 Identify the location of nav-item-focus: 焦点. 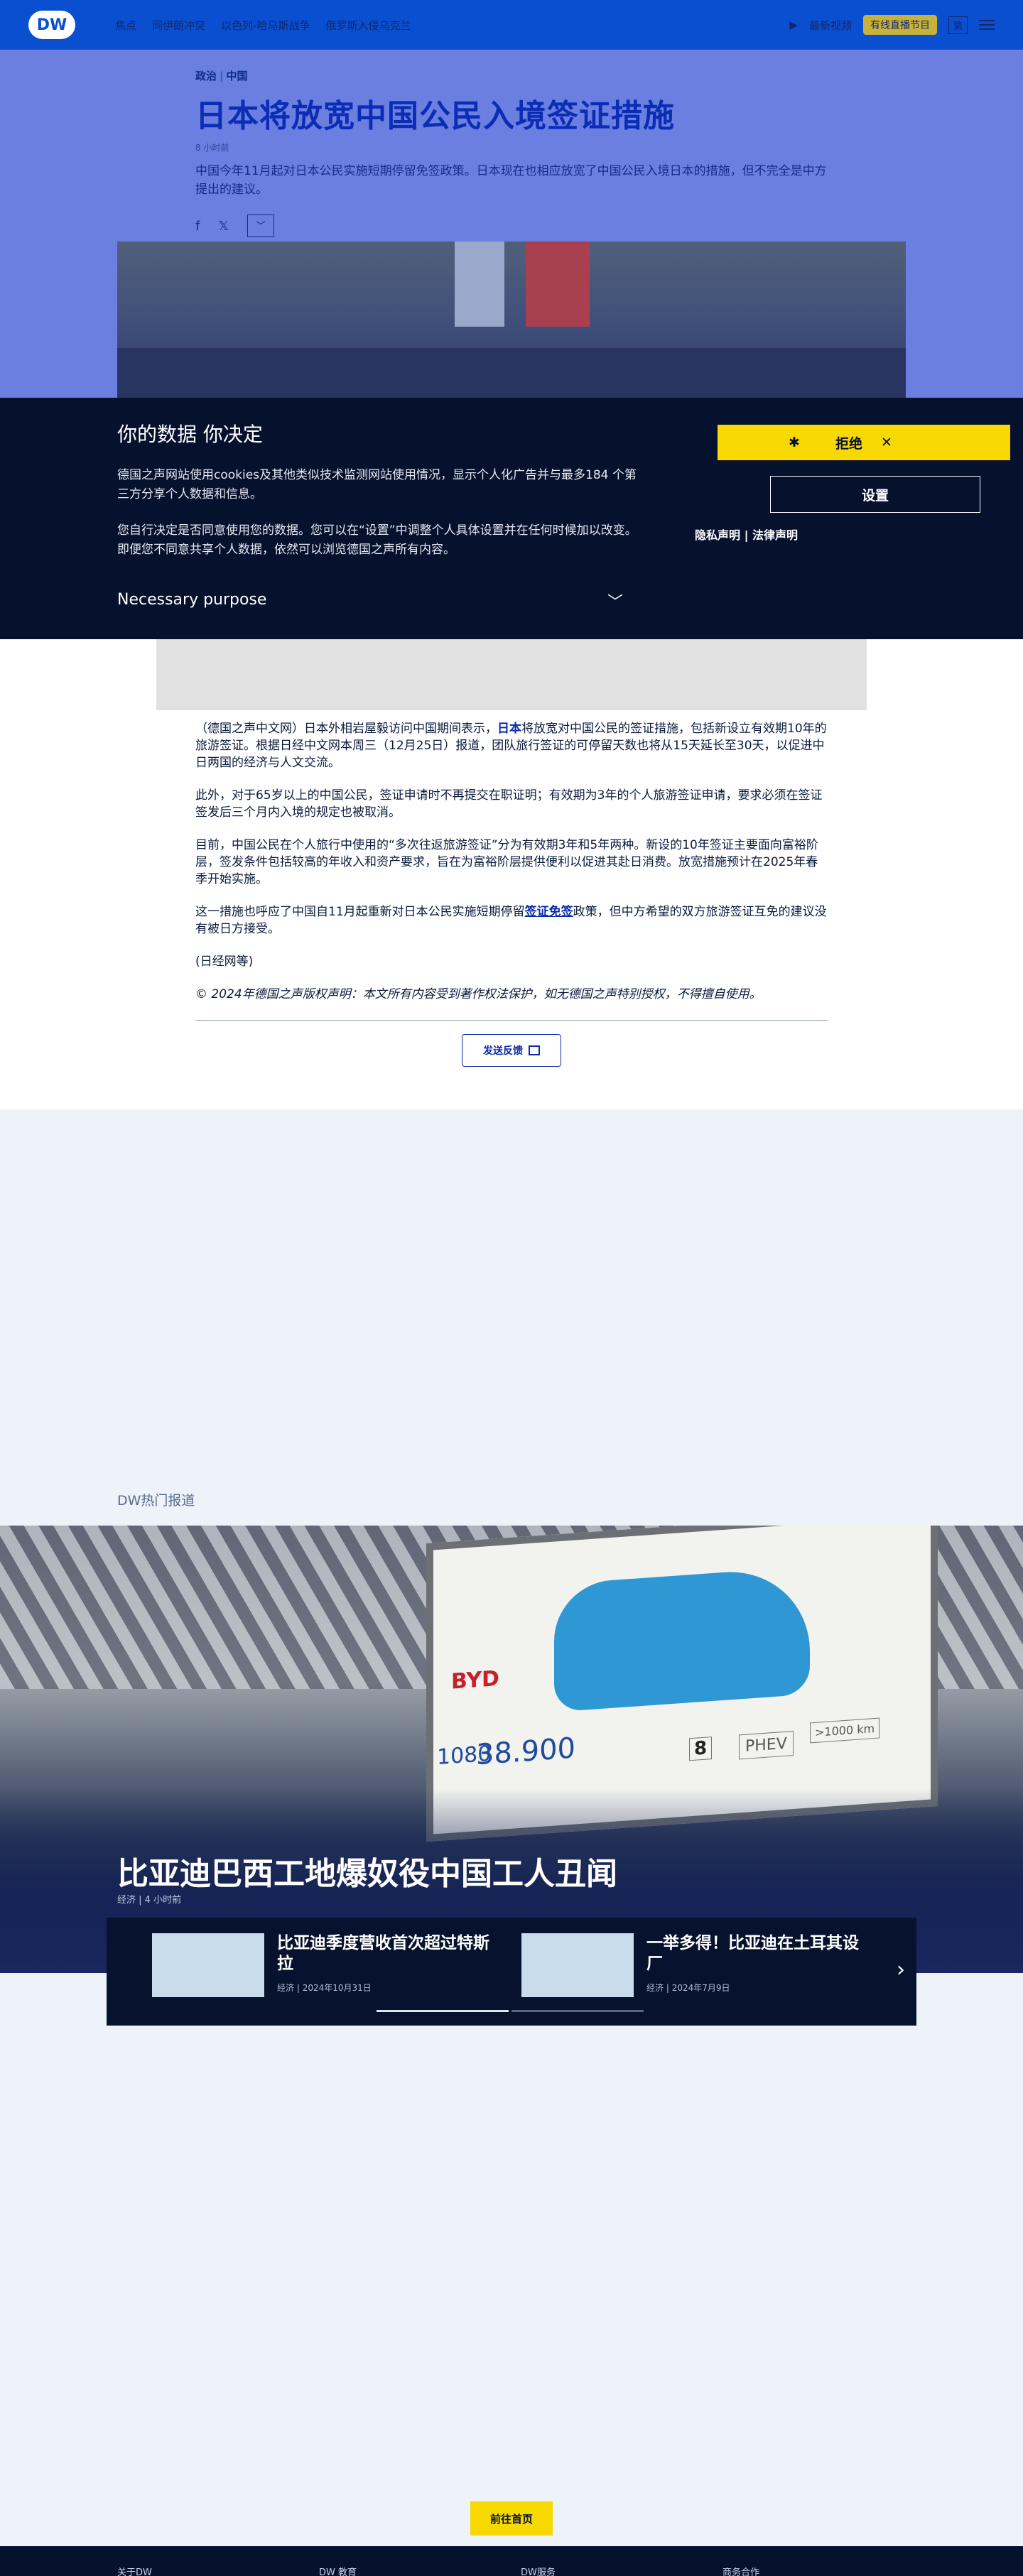
(125, 26).